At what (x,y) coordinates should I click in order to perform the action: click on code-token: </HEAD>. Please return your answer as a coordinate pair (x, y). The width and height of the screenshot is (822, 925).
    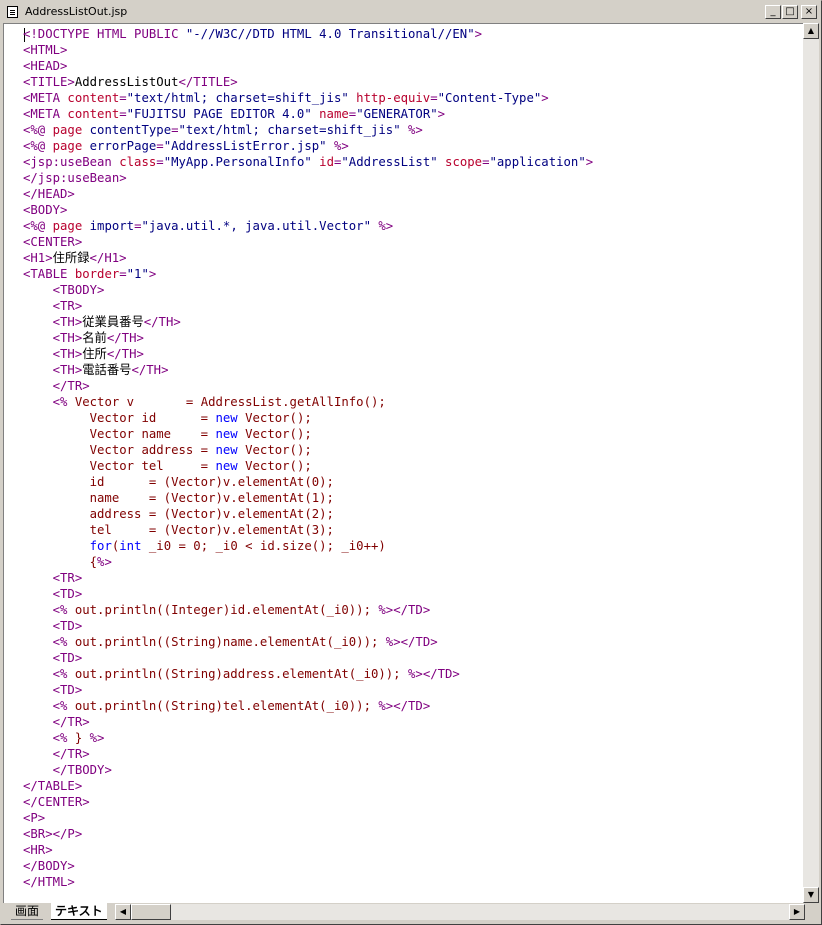
    Looking at the image, I should click on (49, 194).